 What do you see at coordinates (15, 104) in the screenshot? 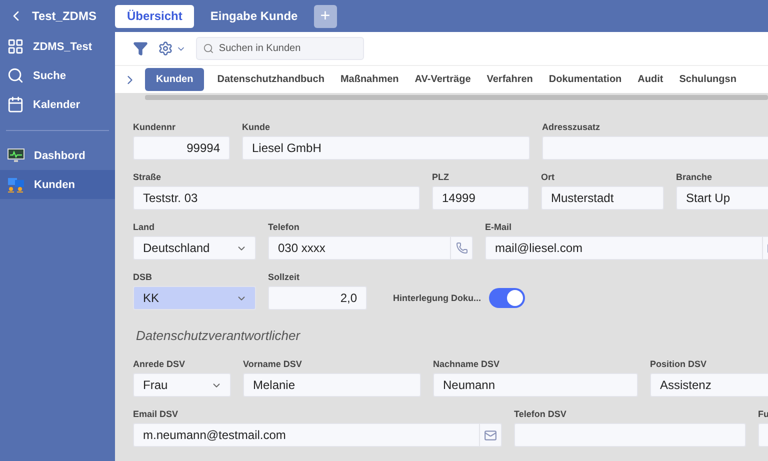
I see `calendar-icon` at bounding box center [15, 104].